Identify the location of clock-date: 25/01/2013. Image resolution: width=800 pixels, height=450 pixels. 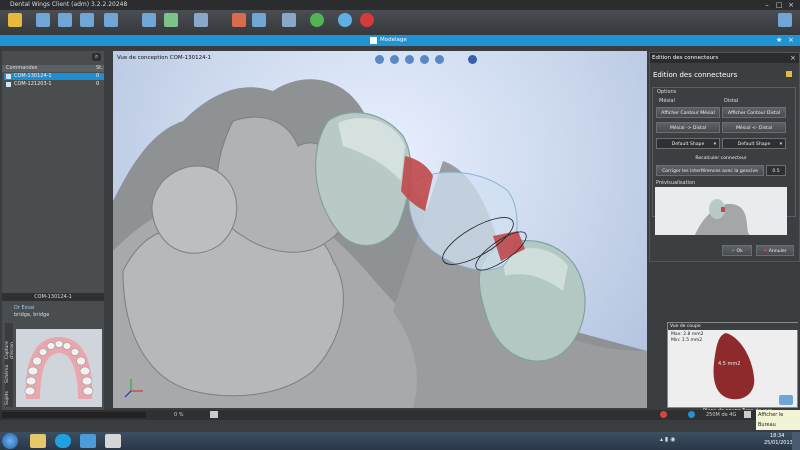
(778, 443).